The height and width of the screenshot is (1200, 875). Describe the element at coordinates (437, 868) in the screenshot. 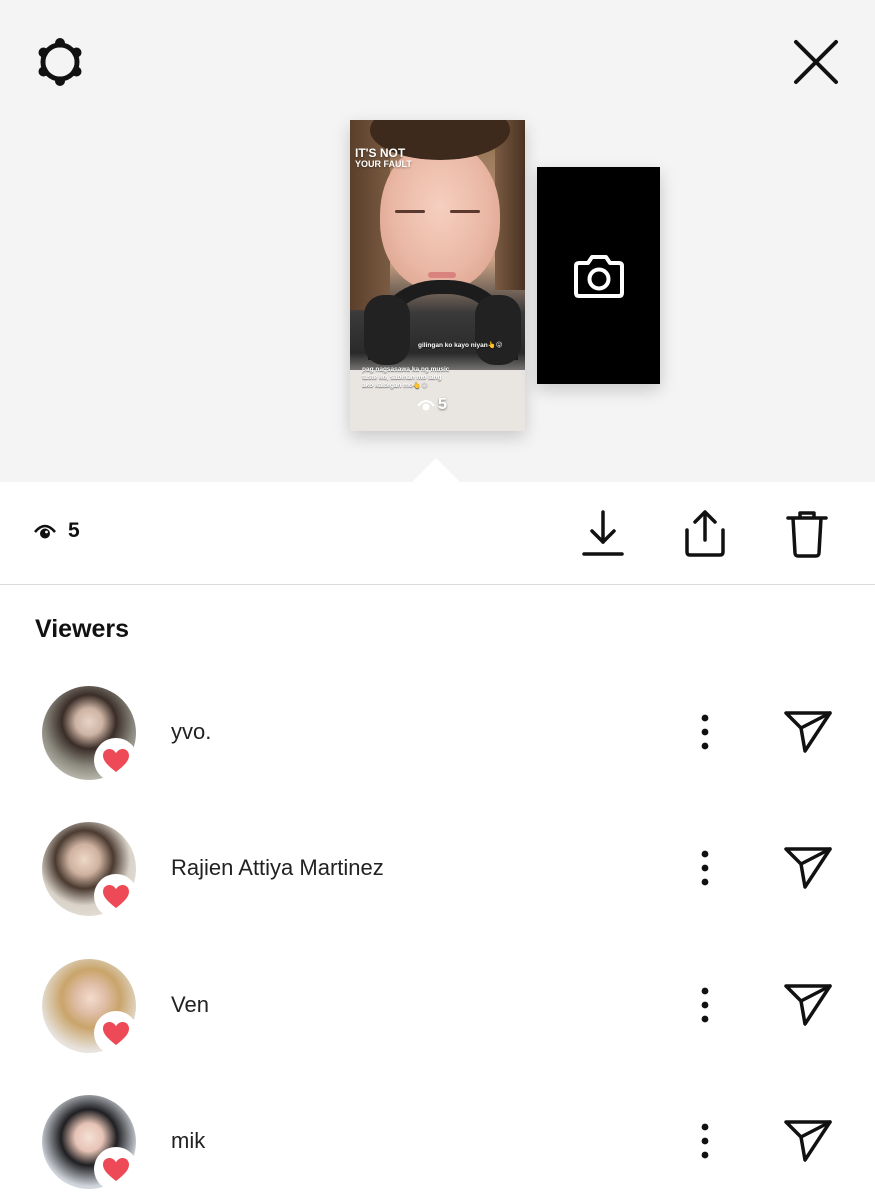

I see `viewer-row: Rajien Attiya Martinez` at that location.